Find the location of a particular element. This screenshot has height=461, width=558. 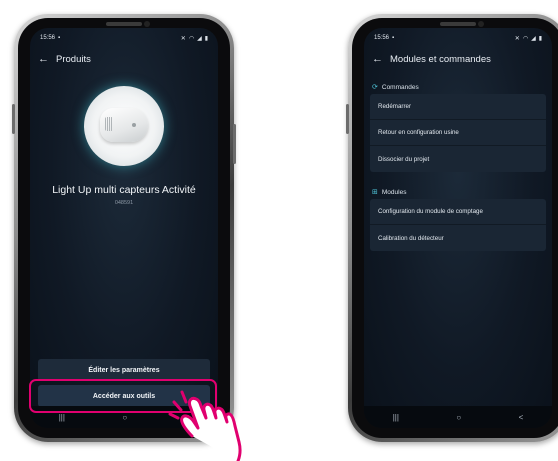

page-title: Modules et commandes is located at coordinates (440, 59).